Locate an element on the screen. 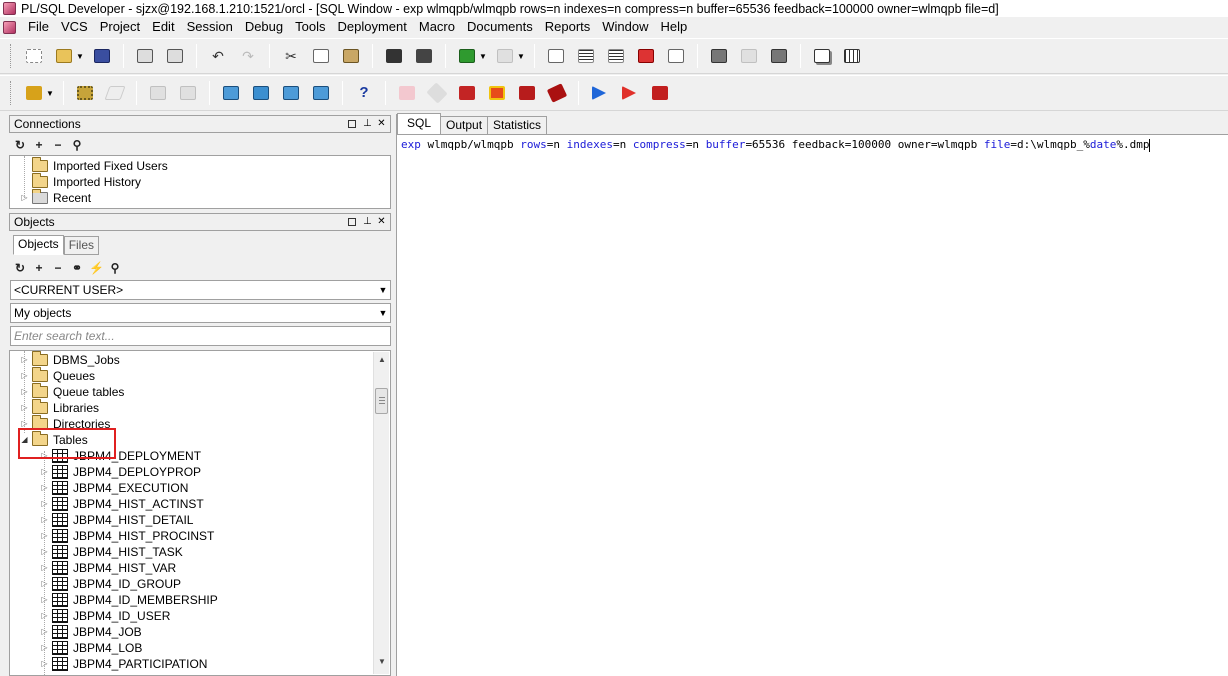 The width and height of the screenshot is (1228, 676). new-button is located at coordinates (34, 56).